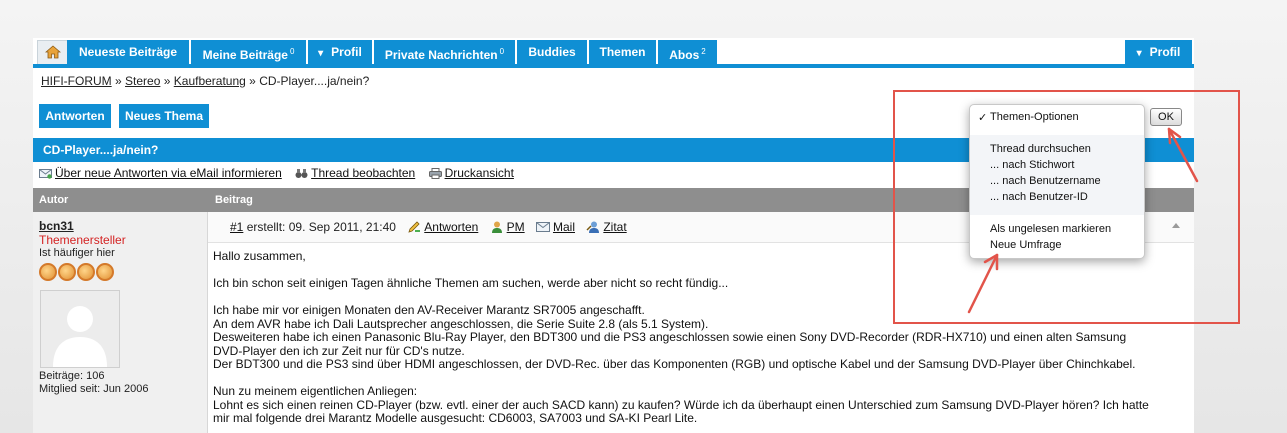  I want to click on tab-label: Meine Beiträge, so click(245, 55).